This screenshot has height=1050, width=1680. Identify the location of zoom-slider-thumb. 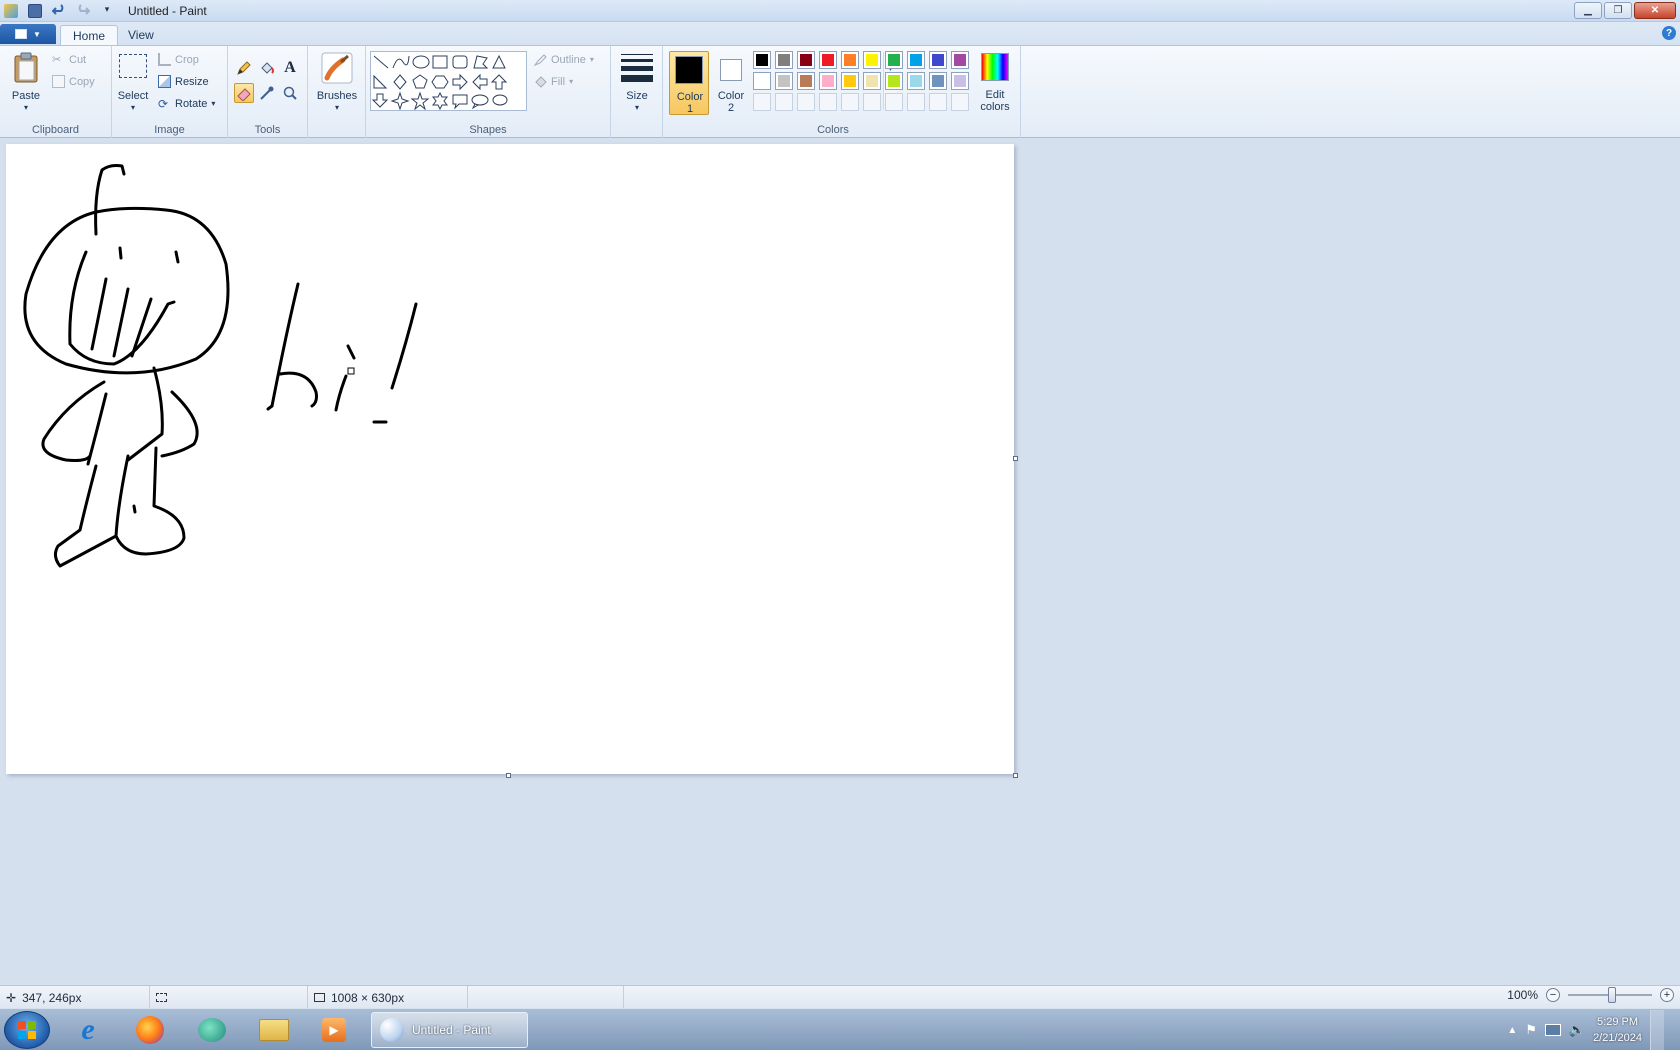
(1612, 995).